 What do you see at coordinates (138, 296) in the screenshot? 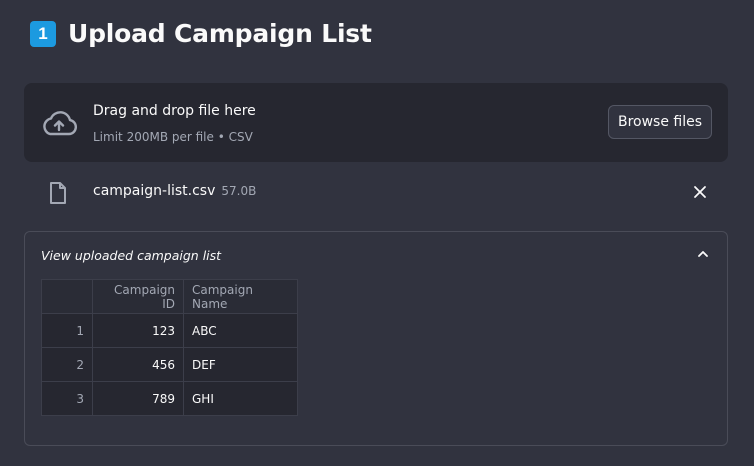
I see `campaign-id-column-header: Campaign ID` at bounding box center [138, 296].